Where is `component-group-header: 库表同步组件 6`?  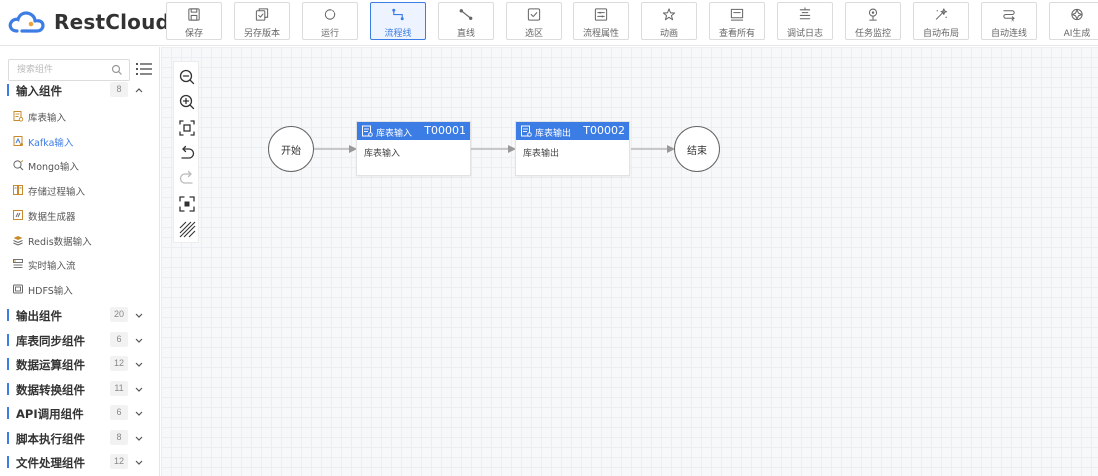
component-group-header: 库表同步组件 6 is located at coordinates (80, 340).